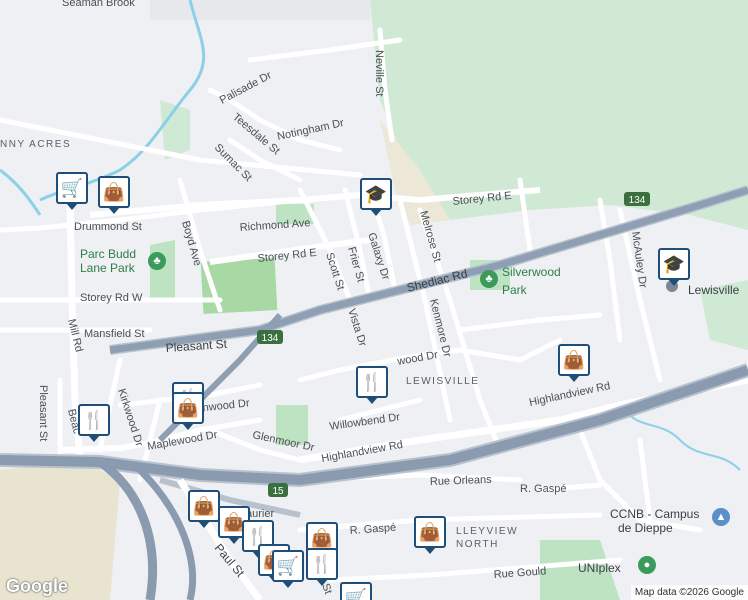 The image size is (748, 600). I want to click on label-uniplex: UNIplex, so click(599, 568).